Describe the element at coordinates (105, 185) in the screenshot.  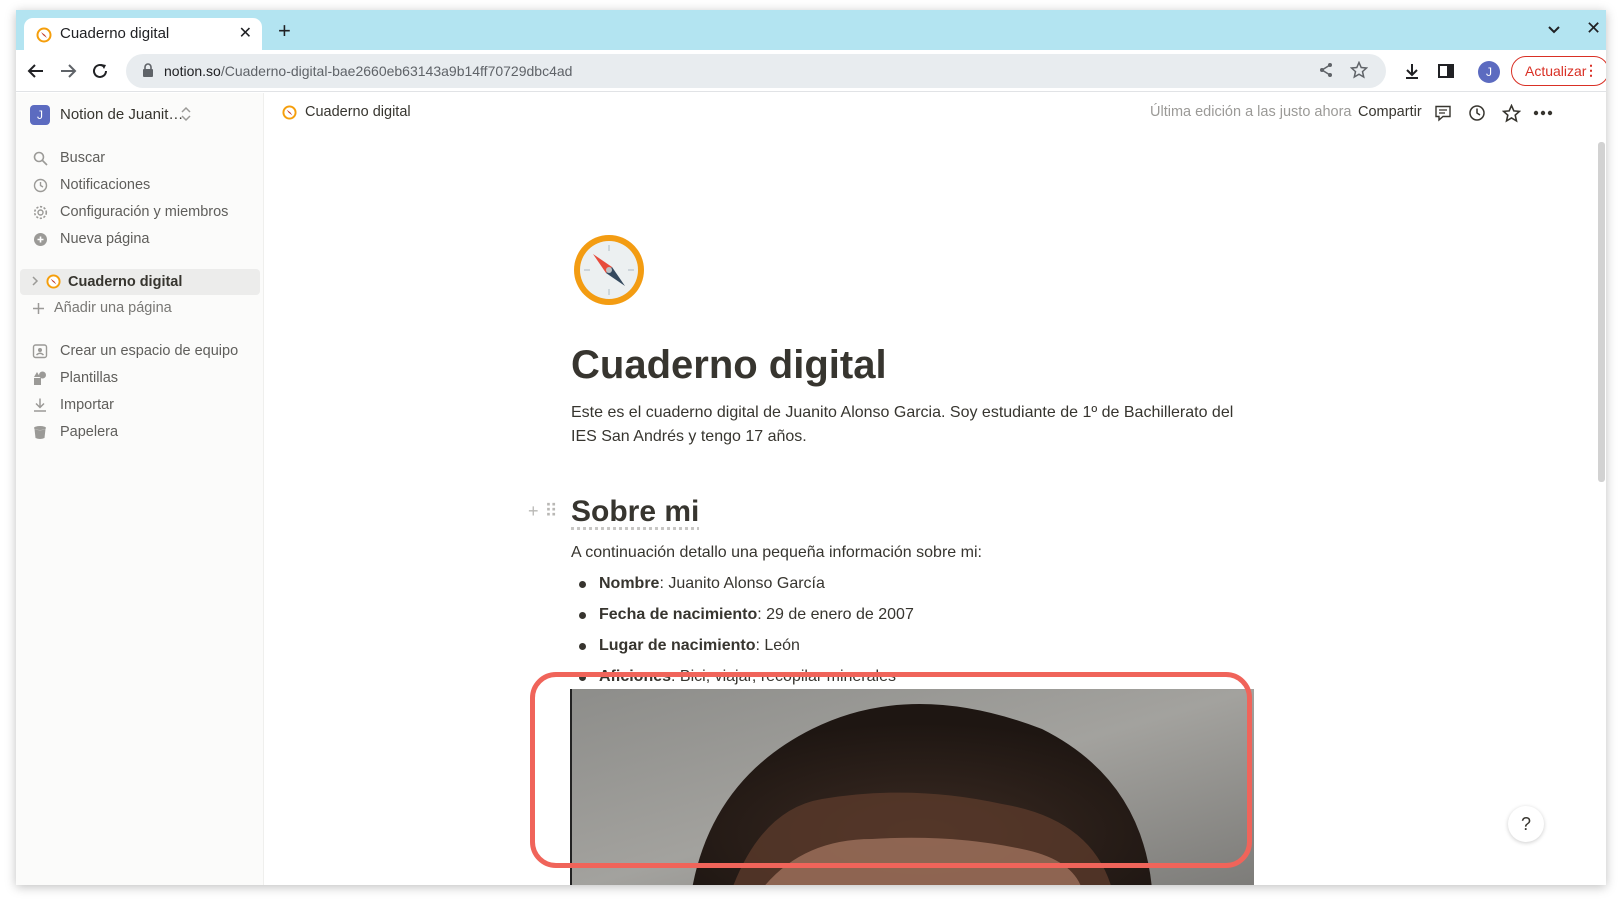
I see `sidebar-item-label: Notificaciones` at that location.